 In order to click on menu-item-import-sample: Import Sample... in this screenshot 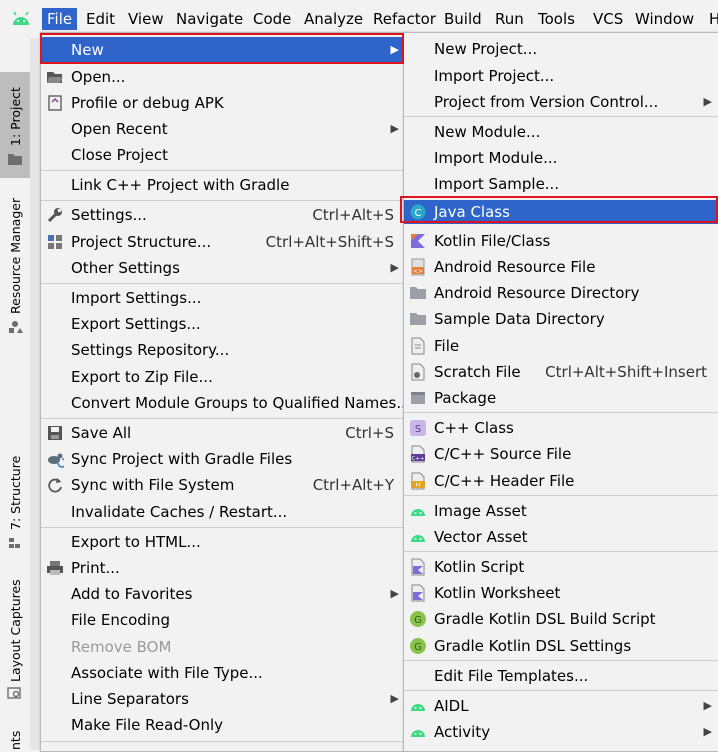, I will do `click(561, 184)`.